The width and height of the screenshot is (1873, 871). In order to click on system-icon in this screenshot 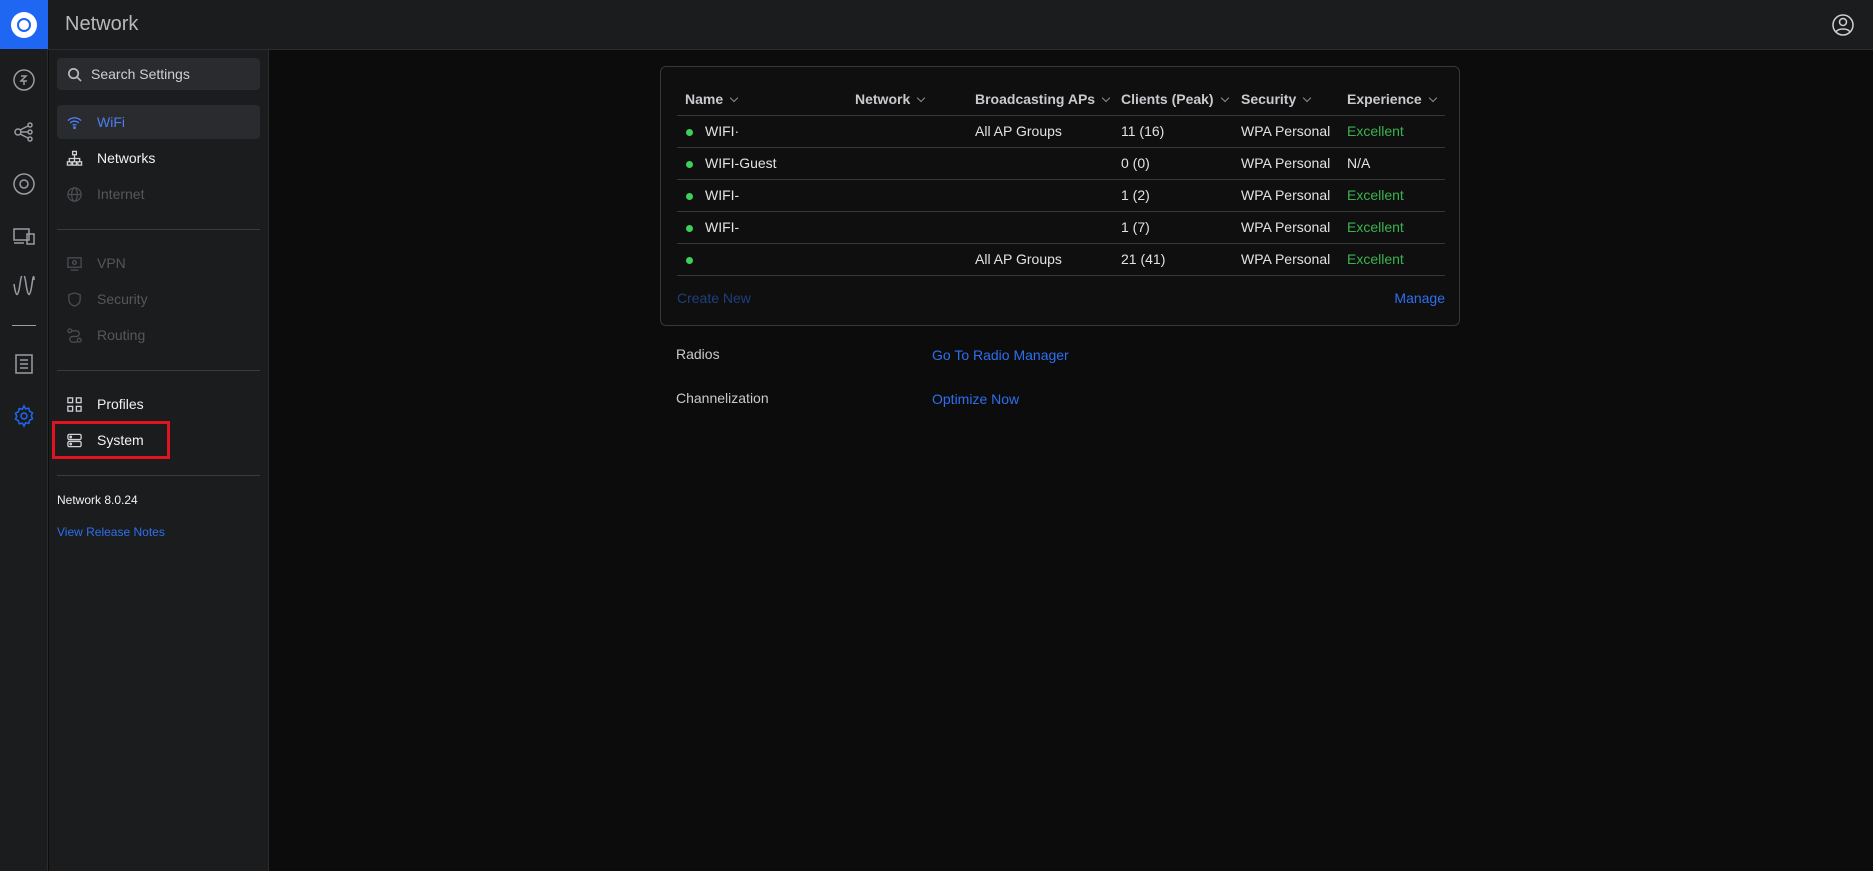, I will do `click(74, 440)`.